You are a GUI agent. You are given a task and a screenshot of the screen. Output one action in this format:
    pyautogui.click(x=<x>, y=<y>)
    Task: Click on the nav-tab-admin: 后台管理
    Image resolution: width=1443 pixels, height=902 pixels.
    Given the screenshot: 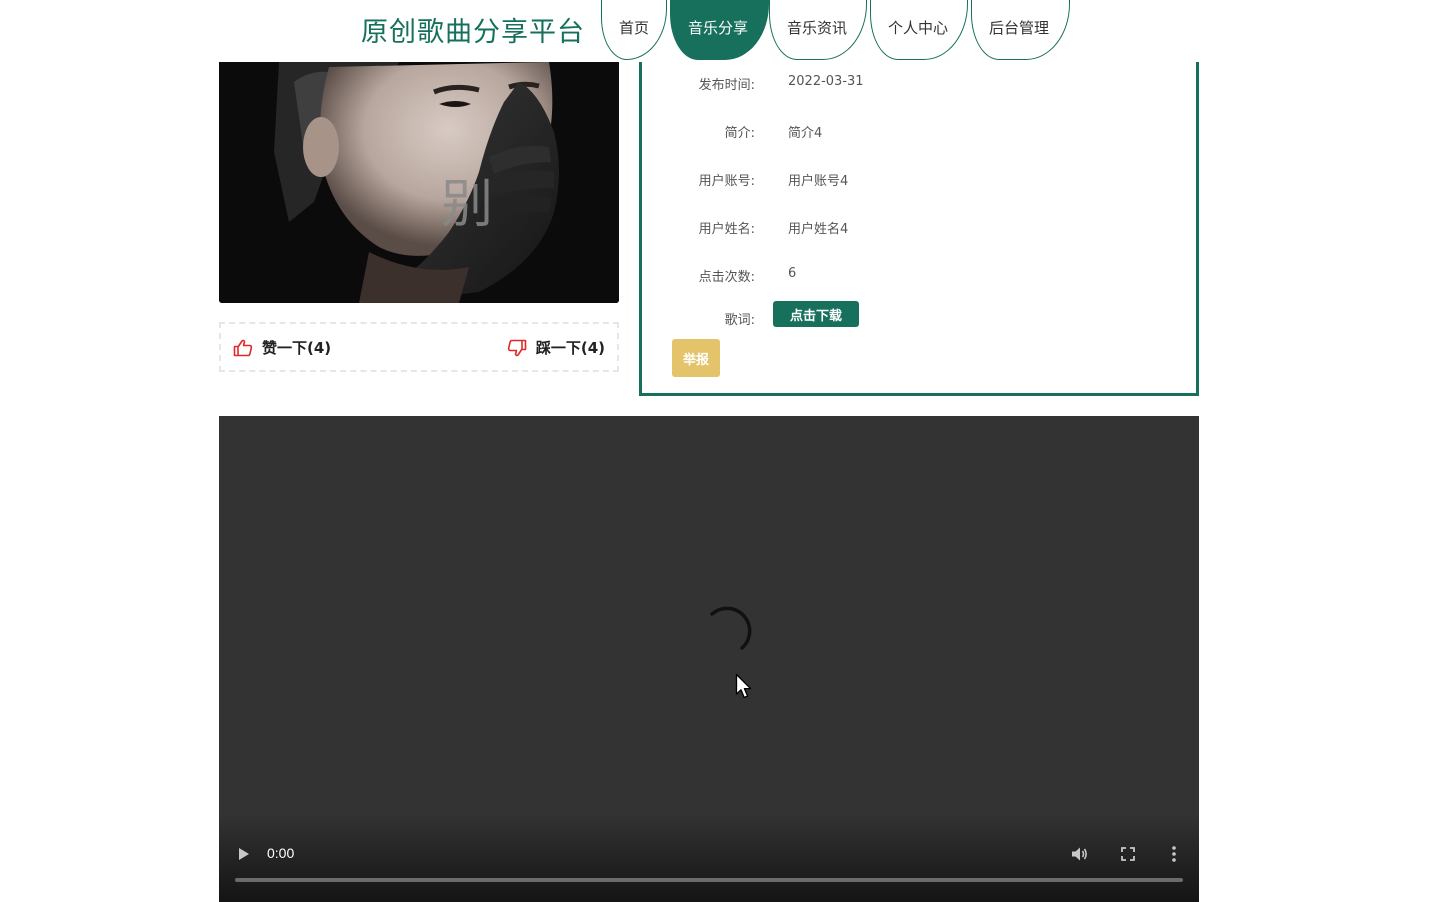 What is the action you would take?
    pyautogui.click(x=1020, y=30)
    